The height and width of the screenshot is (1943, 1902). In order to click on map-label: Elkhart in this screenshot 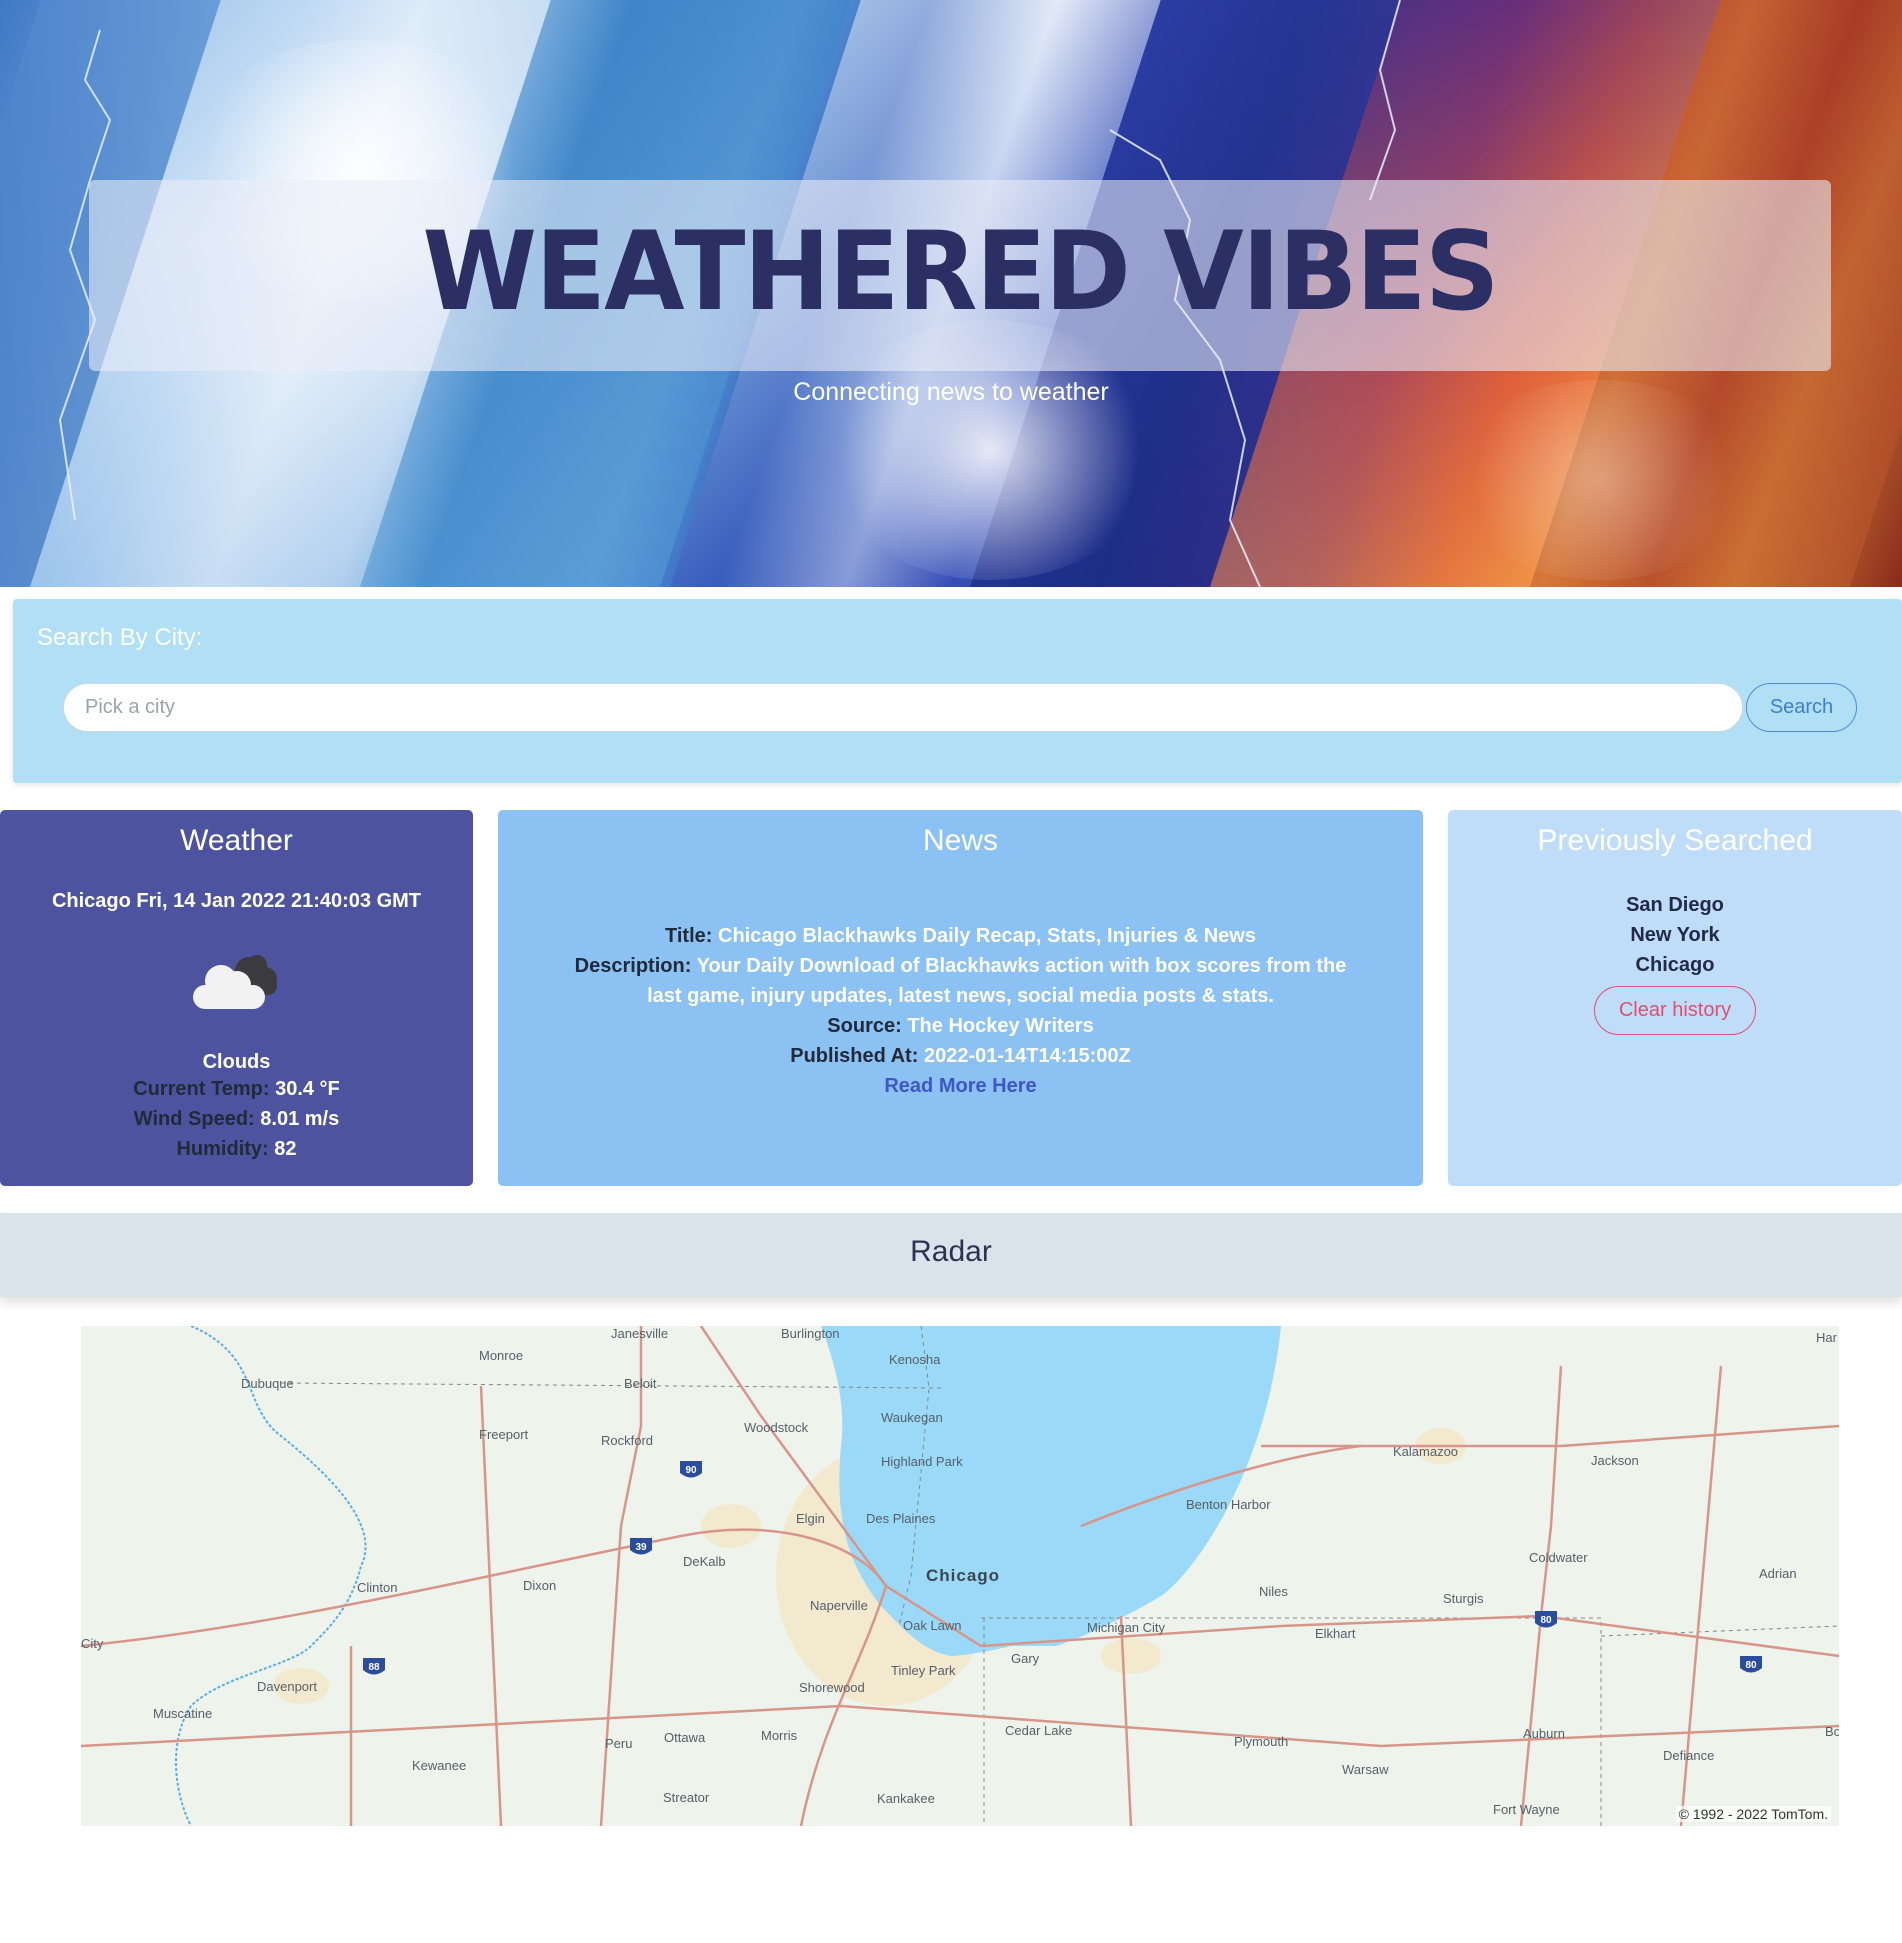, I will do `click(1335, 1633)`.